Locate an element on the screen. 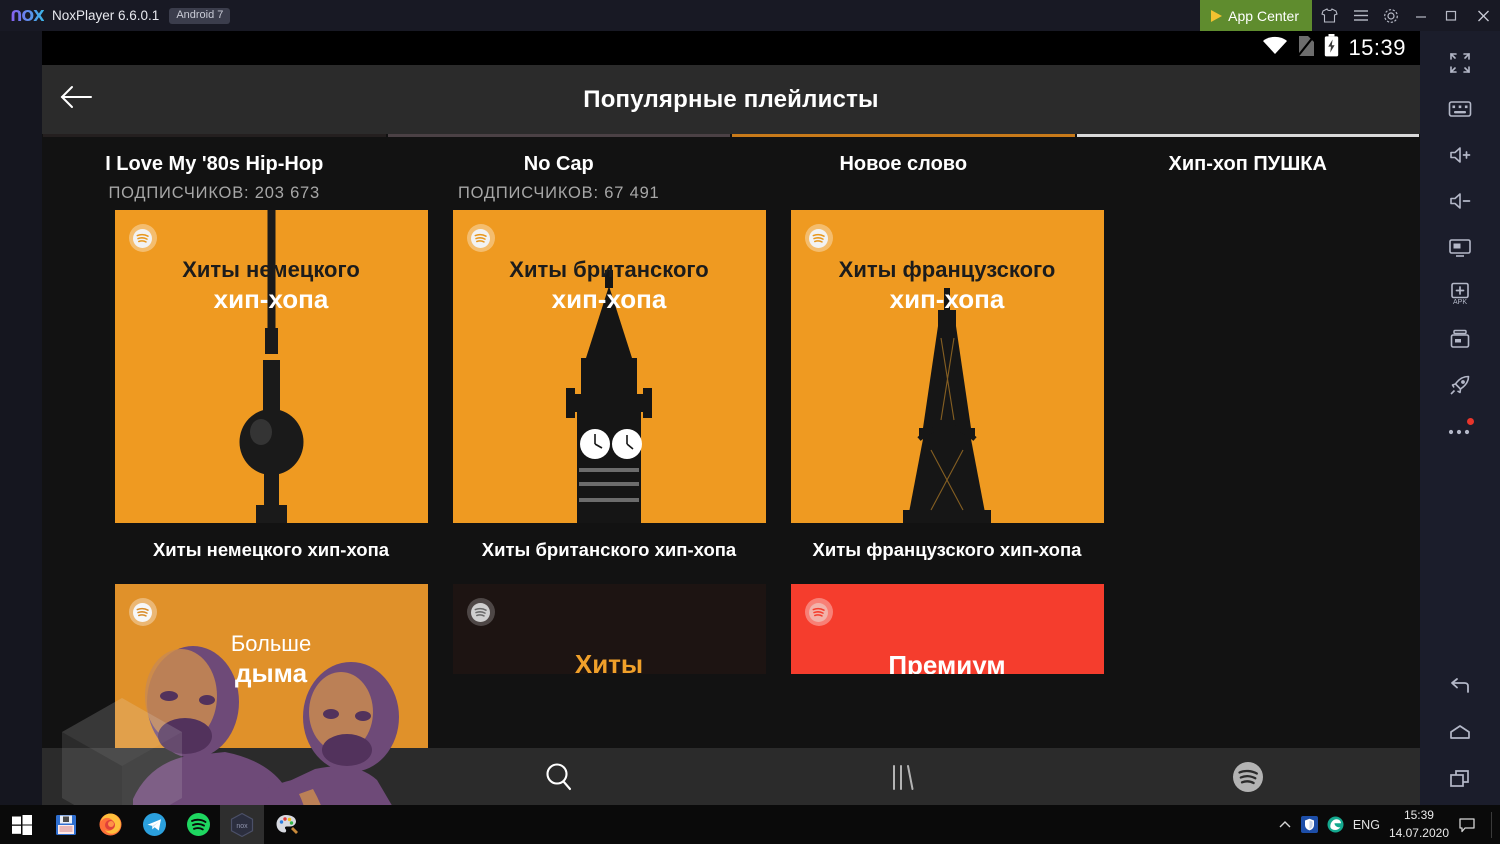 Image resolution: width=1500 pixels, height=844 pixels. no-sim-icon is located at coordinates (1306, 48).